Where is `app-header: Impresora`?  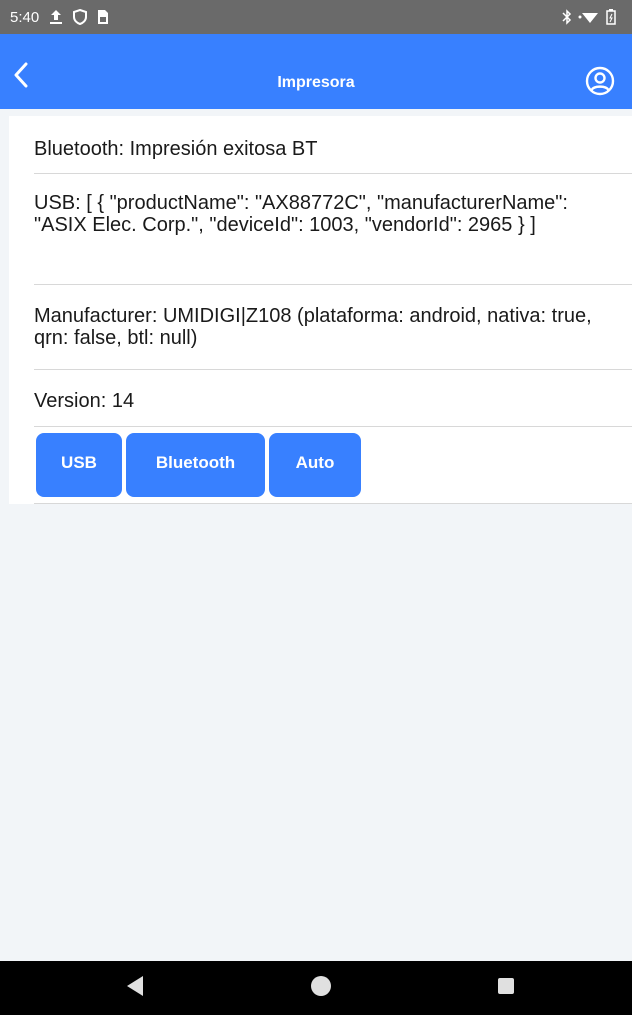
app-header: Impresora is located at coordinates (316, 71).